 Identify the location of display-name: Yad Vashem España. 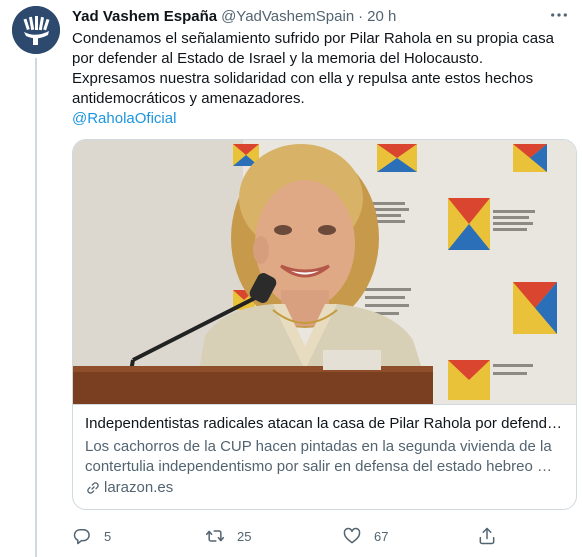
(144, 16).